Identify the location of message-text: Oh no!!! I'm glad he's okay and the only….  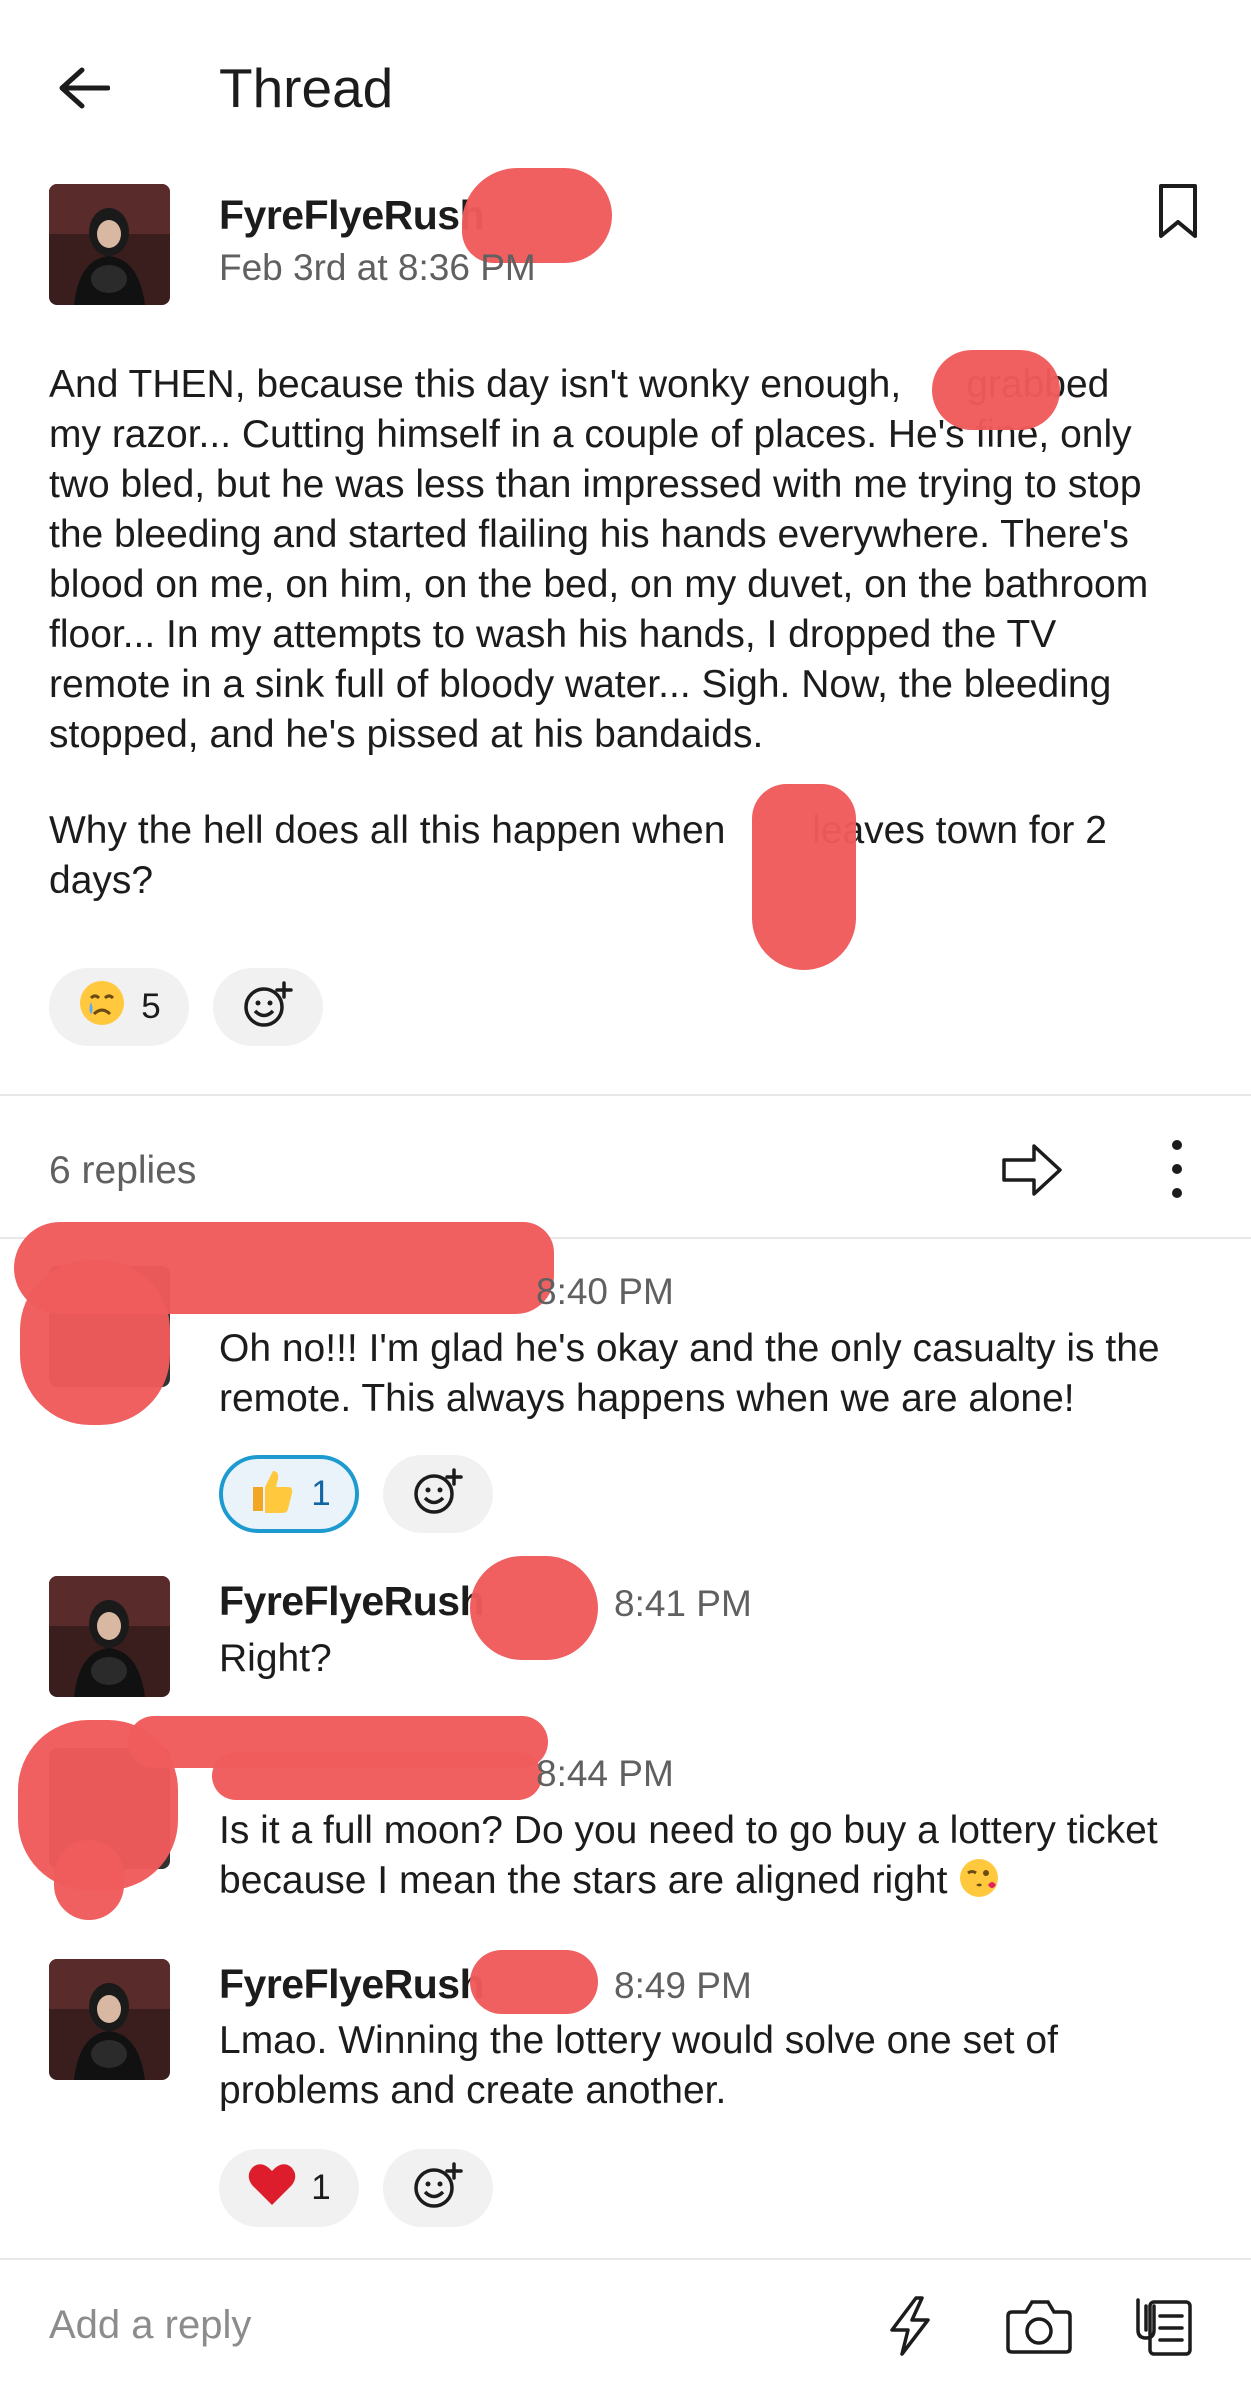
(689, 1373).